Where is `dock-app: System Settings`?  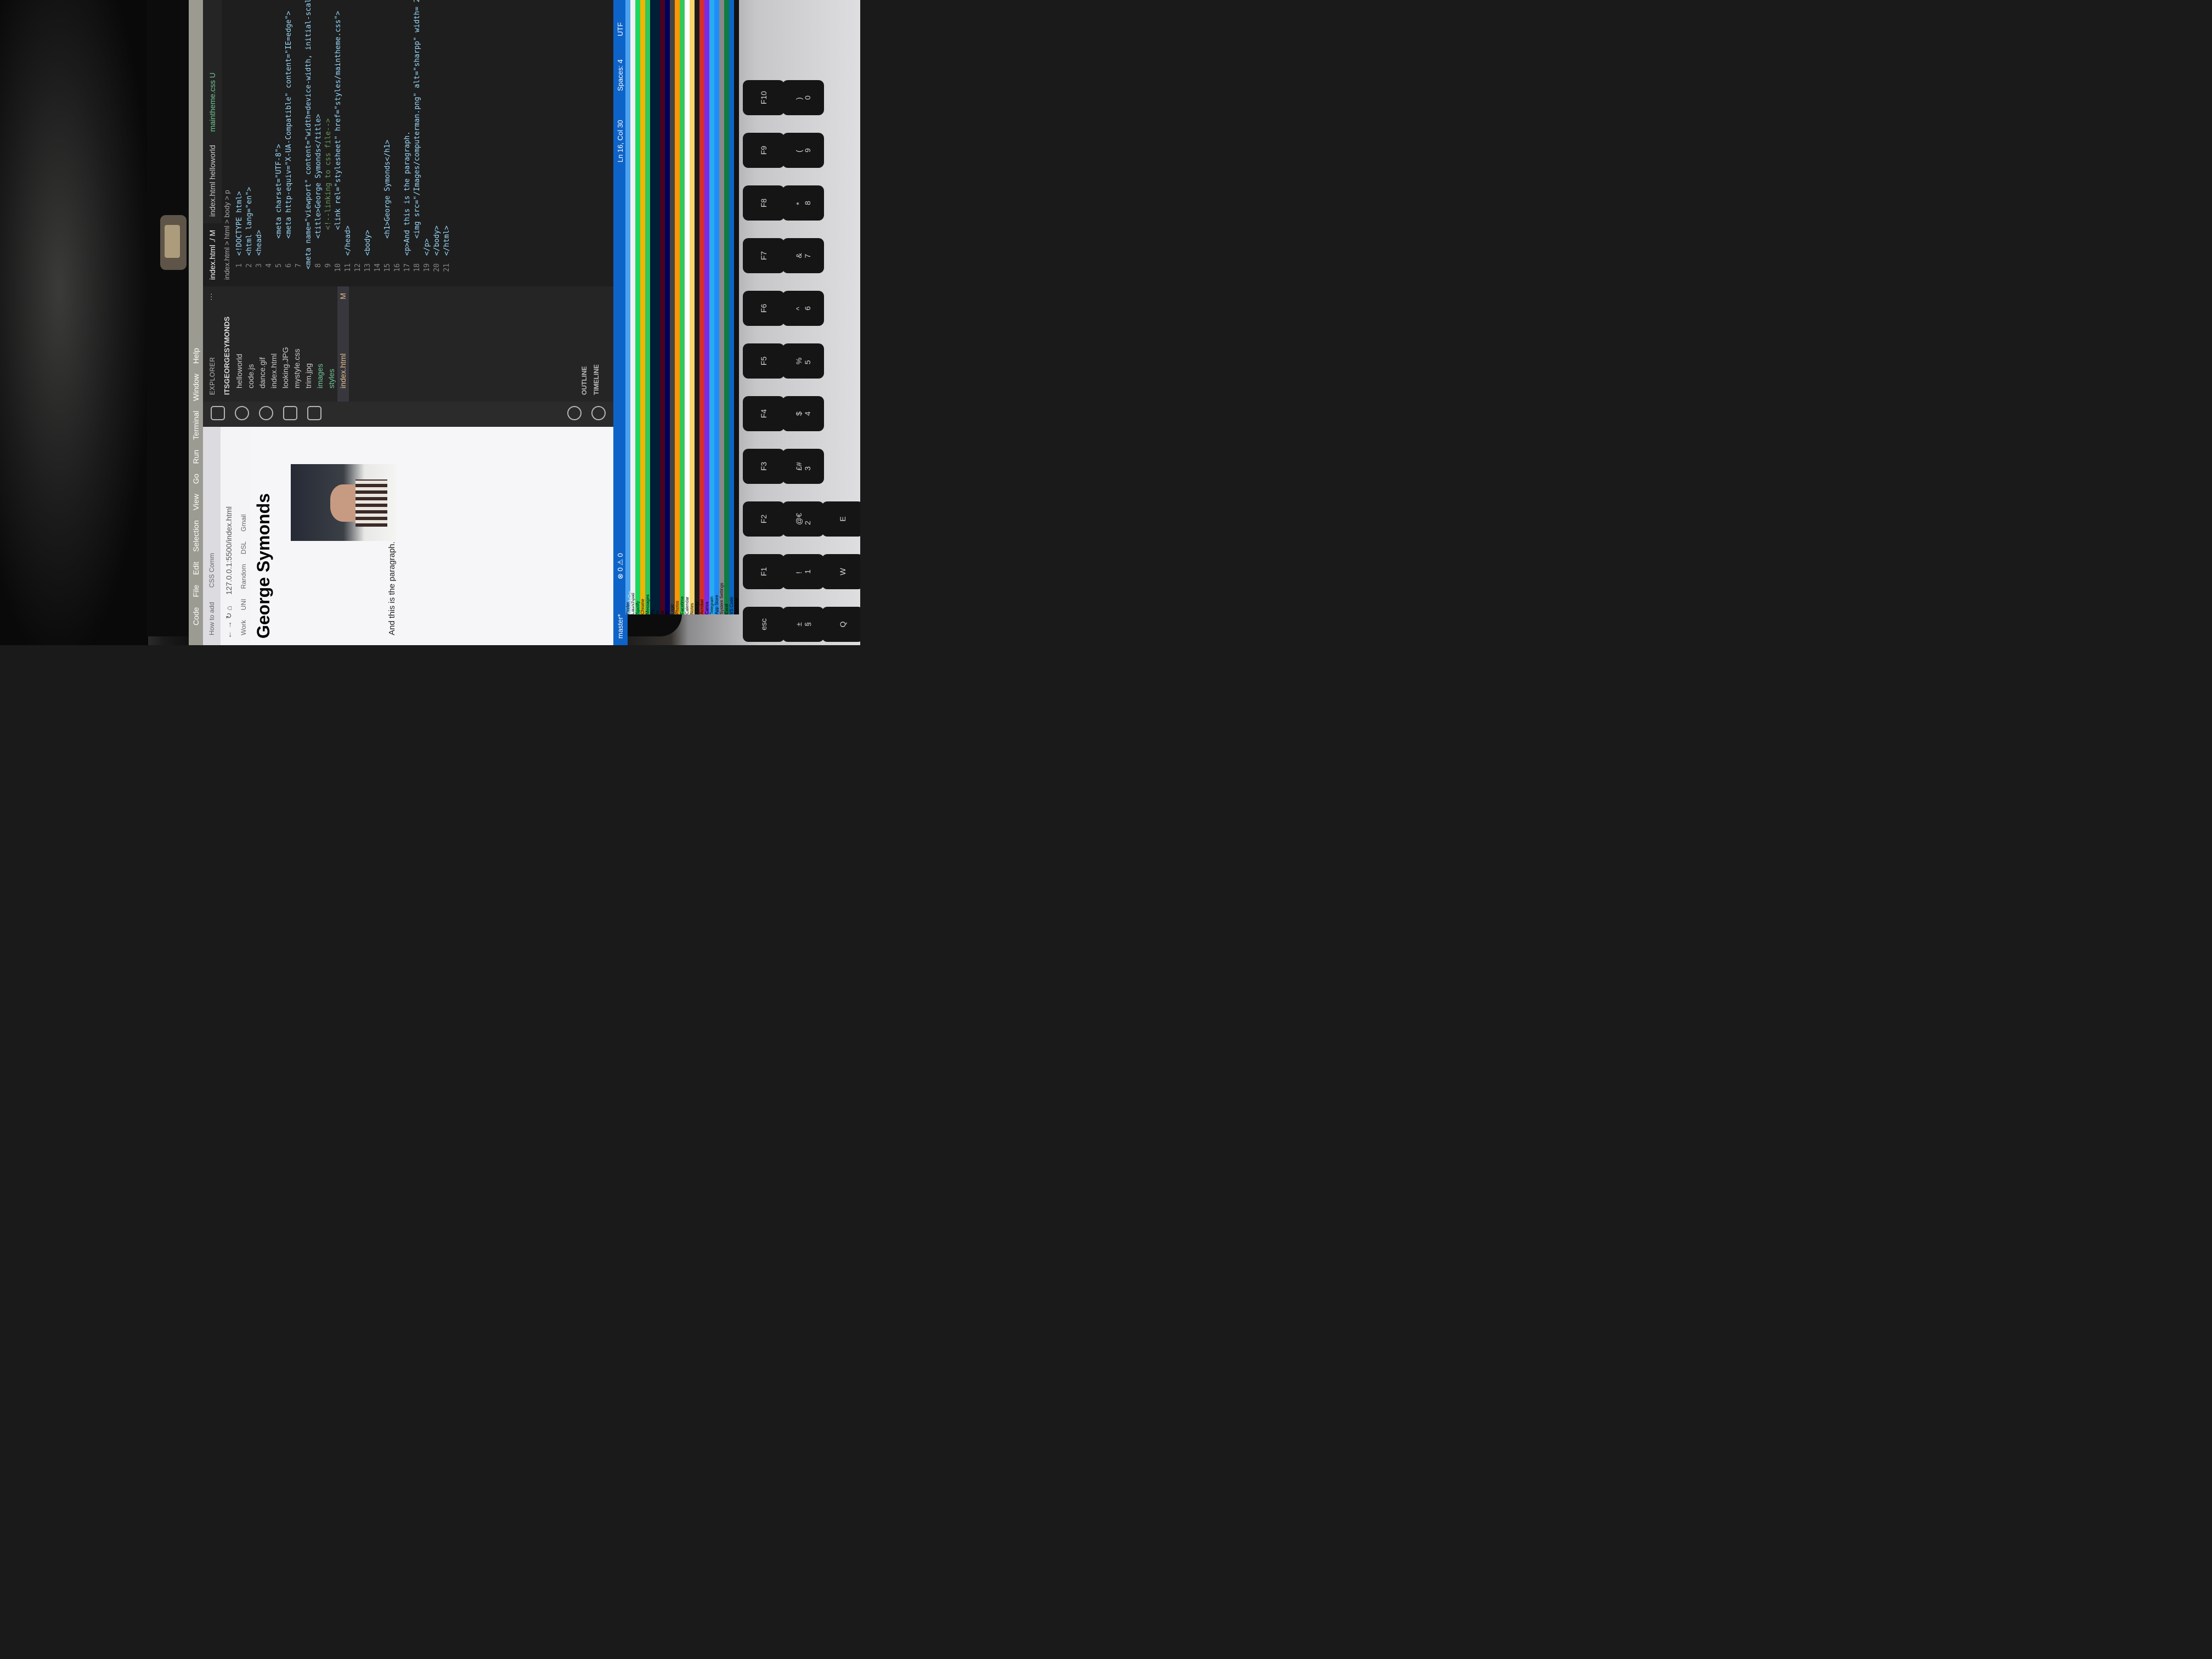 dock-app: System Settings is located at coordinates (721, 307).